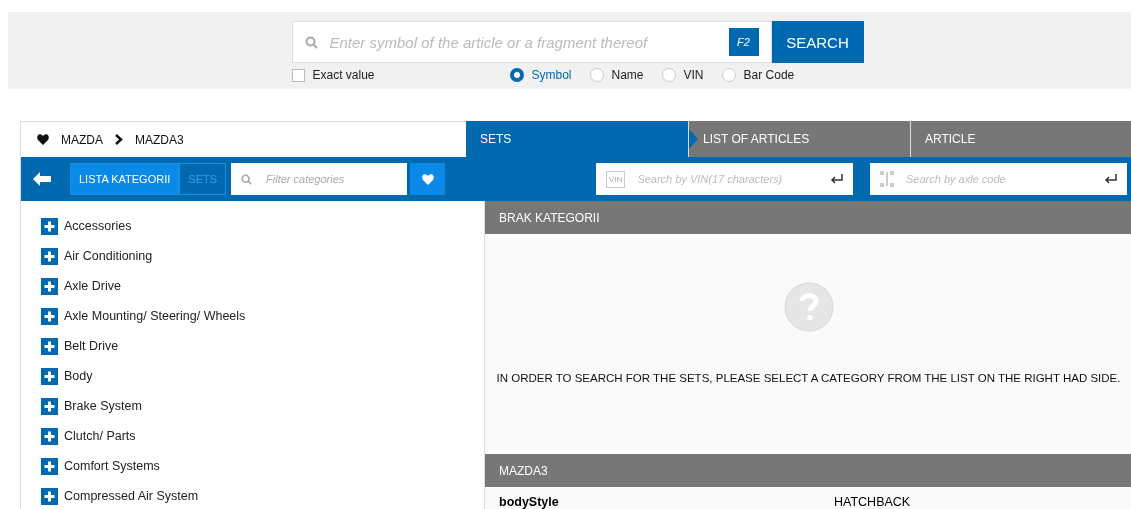  What do you see at coordinates (743, 42) in the screenshot?
I see `shortcut-key: F2` at bounding box center [743, 42].